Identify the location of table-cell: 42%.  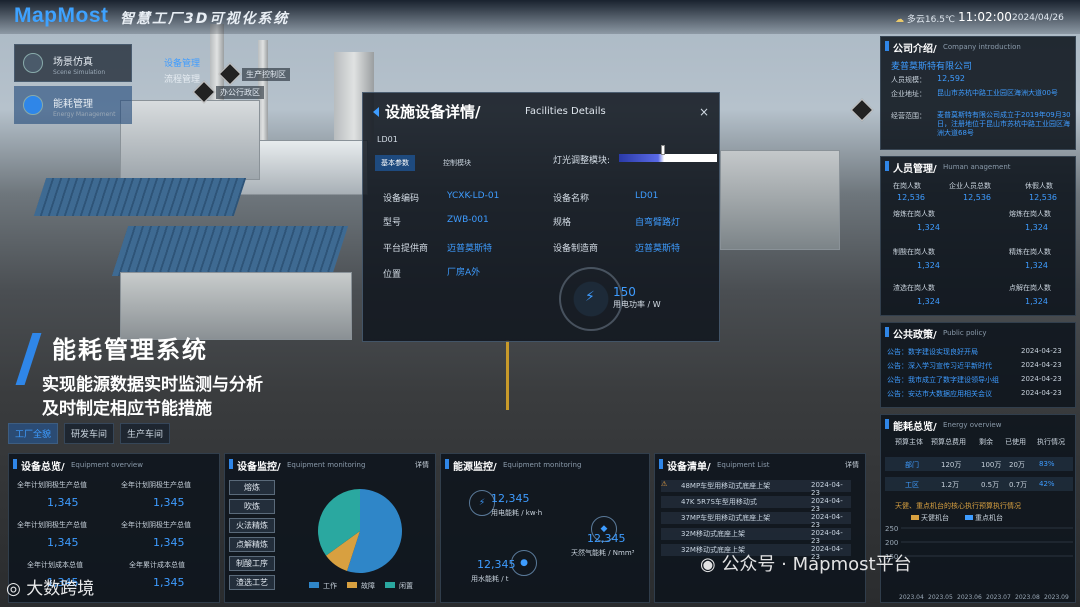
(1047, 484).